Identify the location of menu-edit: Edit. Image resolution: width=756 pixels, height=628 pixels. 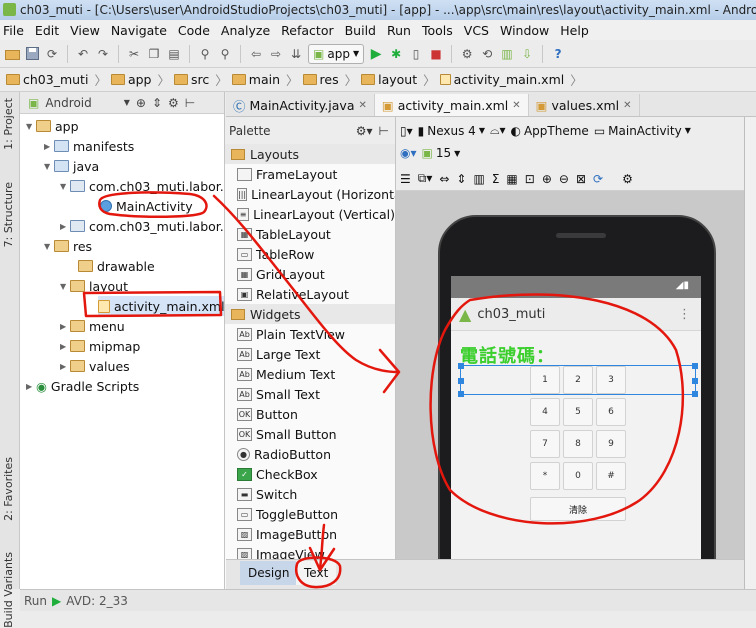
(47, 30).